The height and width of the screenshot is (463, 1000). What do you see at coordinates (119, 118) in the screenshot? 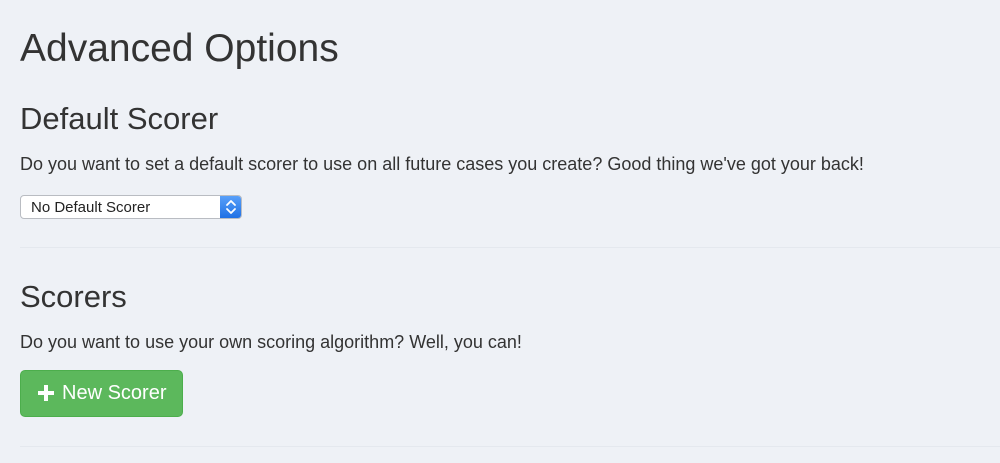
I see `default-scorer-heading: Default Scorer` at bounding box center [119, 118].